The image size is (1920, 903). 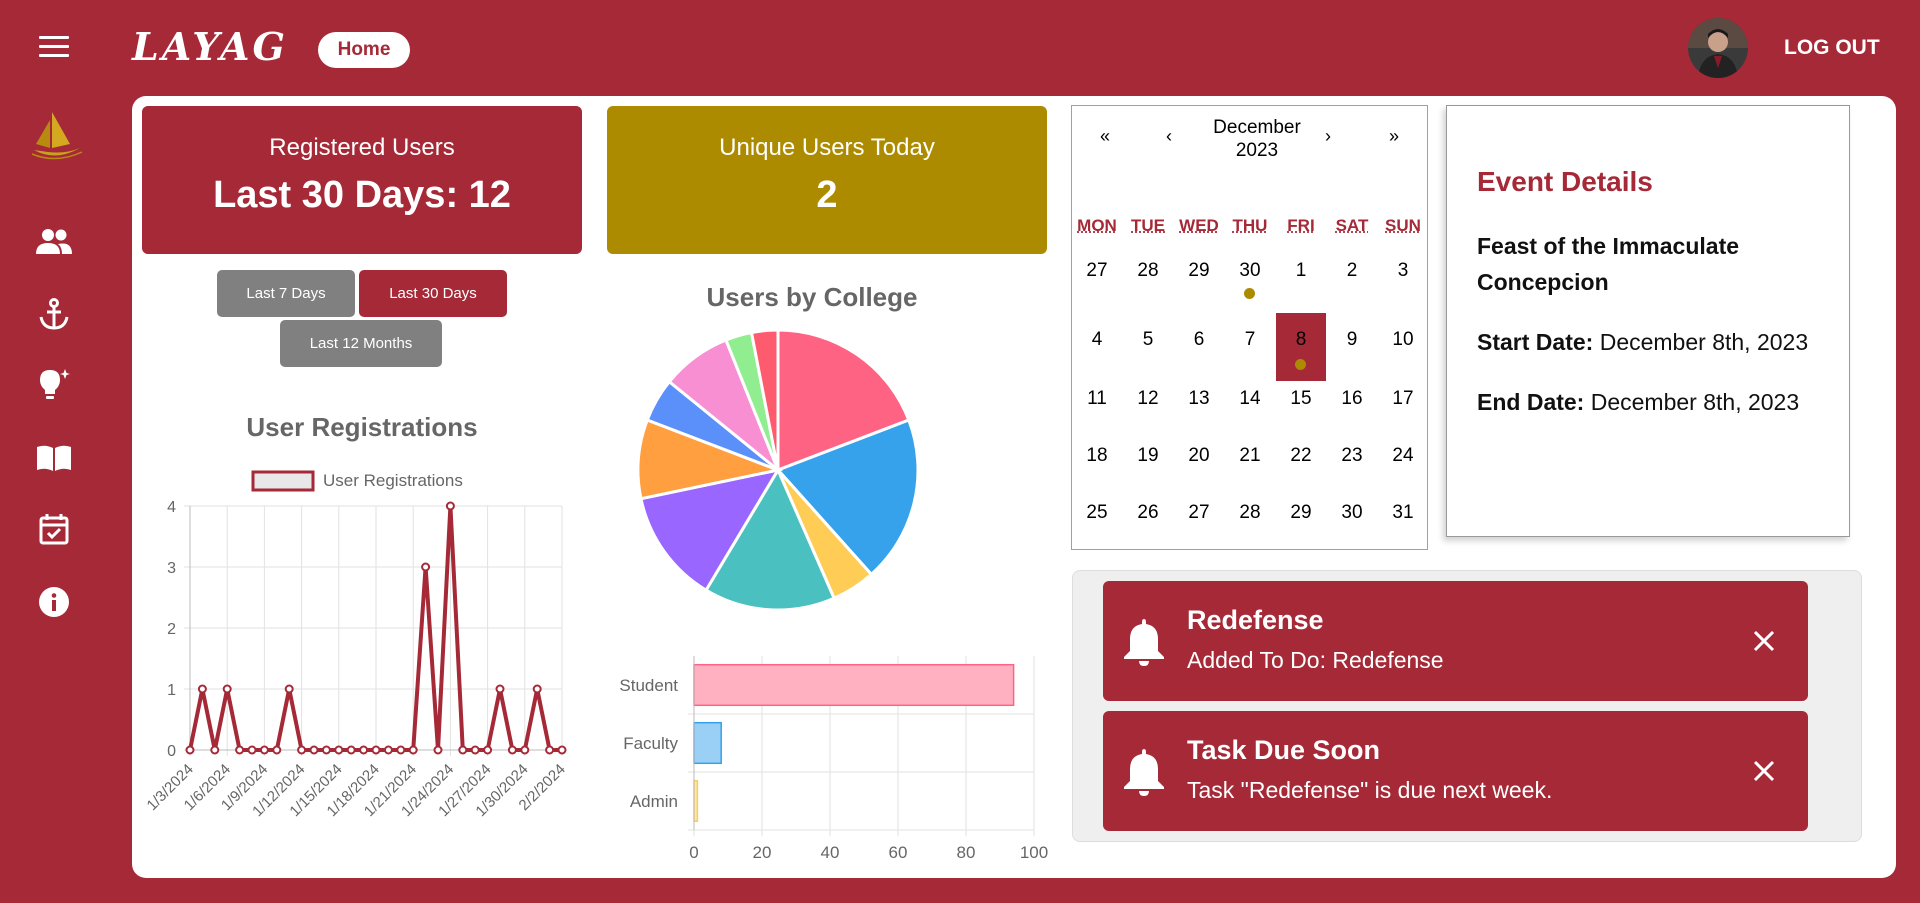 What do you see at coordinates (1284, 750) in the screenshot?
I see `notification-title: Task Due Soon` at bounding box center [1284, 750].